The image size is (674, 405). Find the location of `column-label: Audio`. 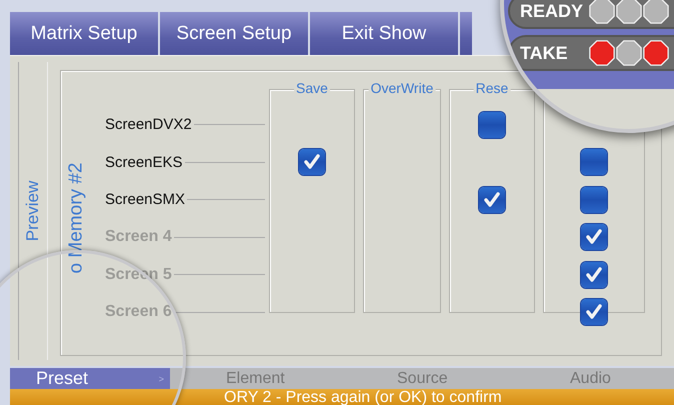

column-label: Audio is located at coordinates (590, 379).